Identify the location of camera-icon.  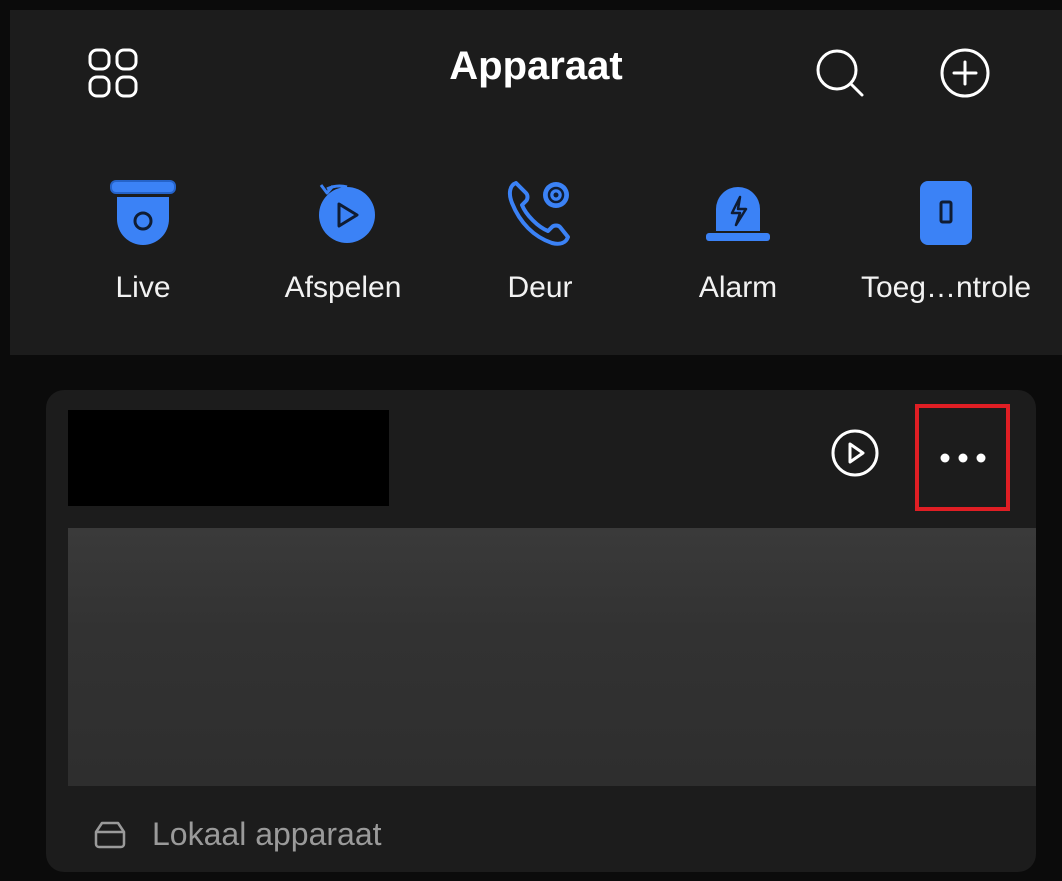
(143, 212).